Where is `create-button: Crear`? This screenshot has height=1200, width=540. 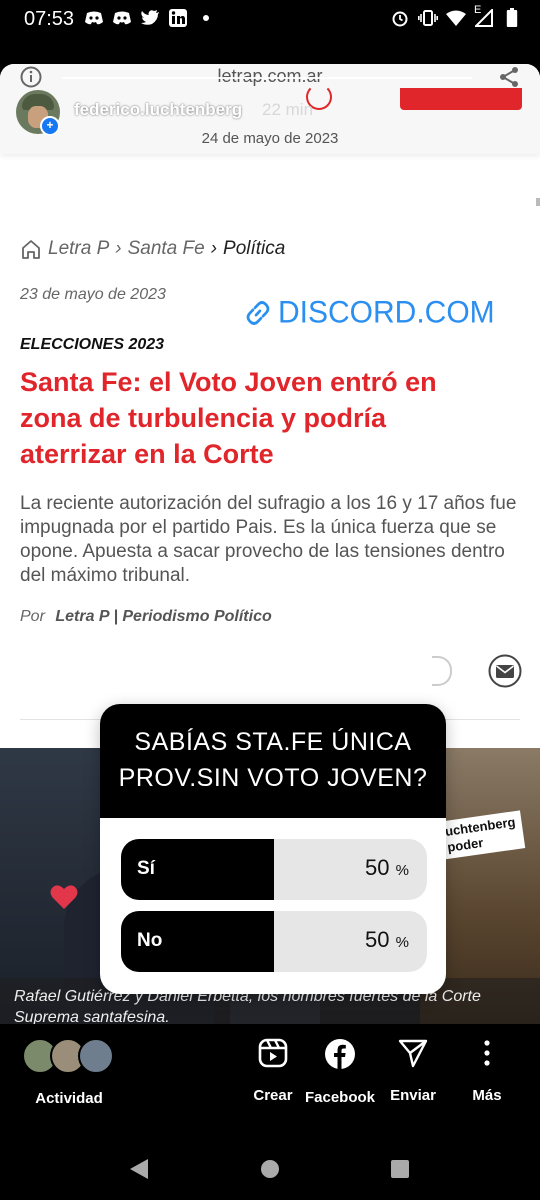 create-button: Crear is located at coordinates (273, 1071).